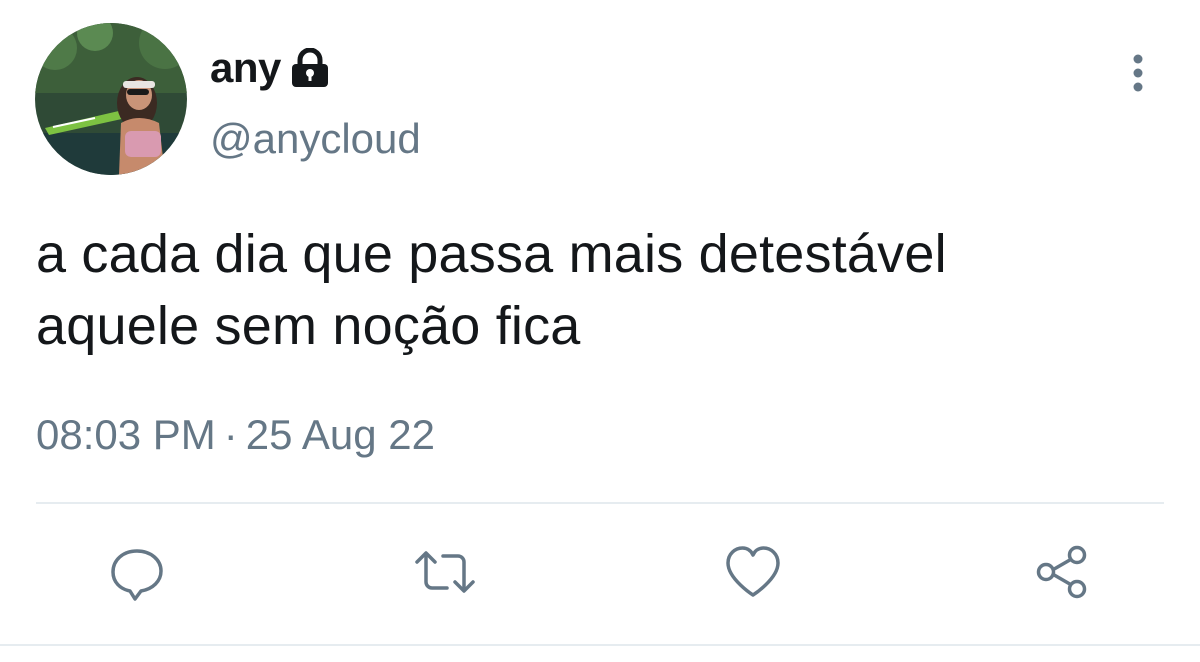 This screenshot has width=1200, height=662. Describe the element at coordinates (126, 434) in the screenshot. I see `tweet-time: 08:03 PM` at that location.